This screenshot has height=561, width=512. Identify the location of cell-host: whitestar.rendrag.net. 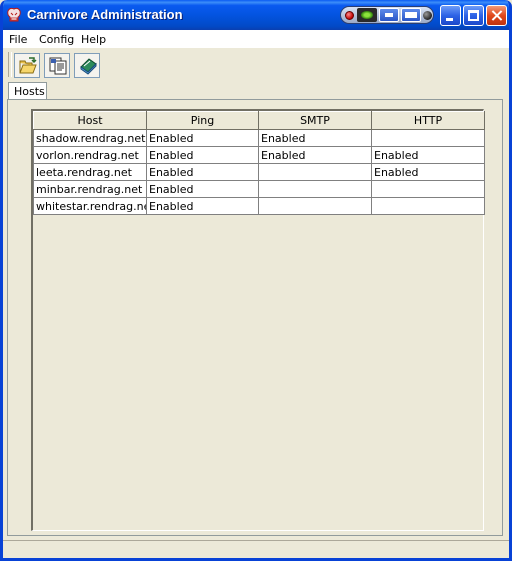
(90, 206).